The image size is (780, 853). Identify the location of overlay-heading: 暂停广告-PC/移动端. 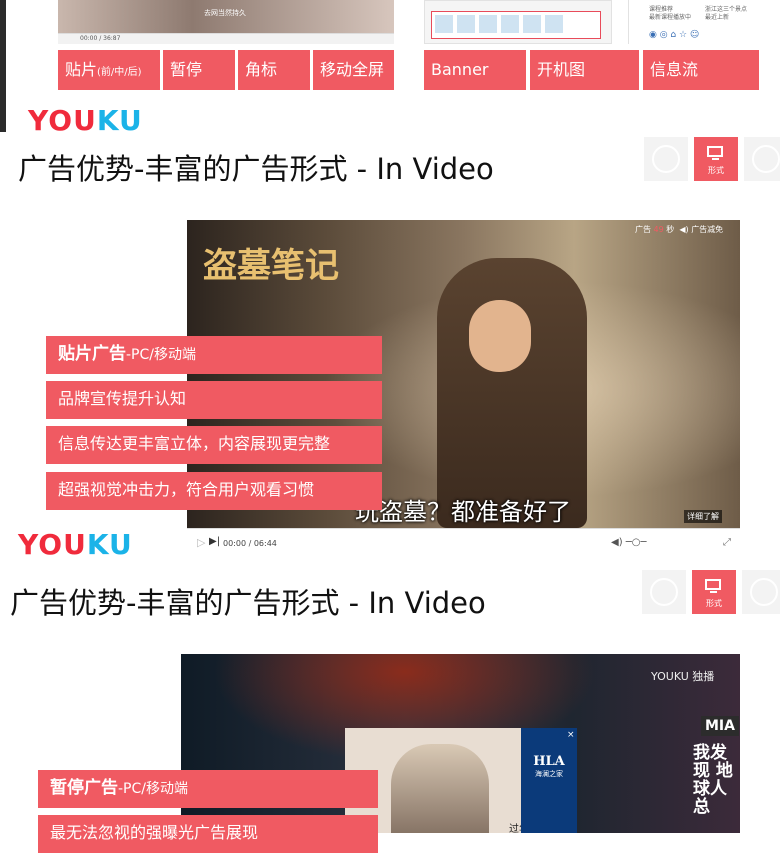
(208, 789).